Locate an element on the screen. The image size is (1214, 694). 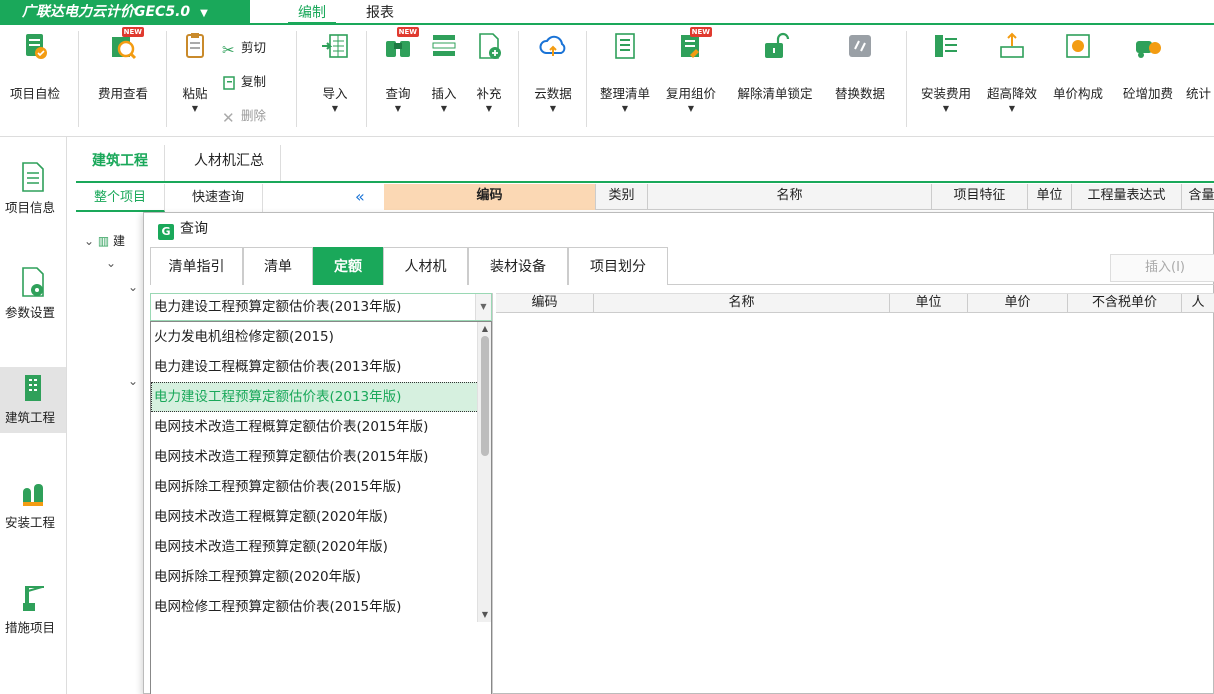
tab-labor-material: 人材机汇总 is located at coordinates (229, 163).